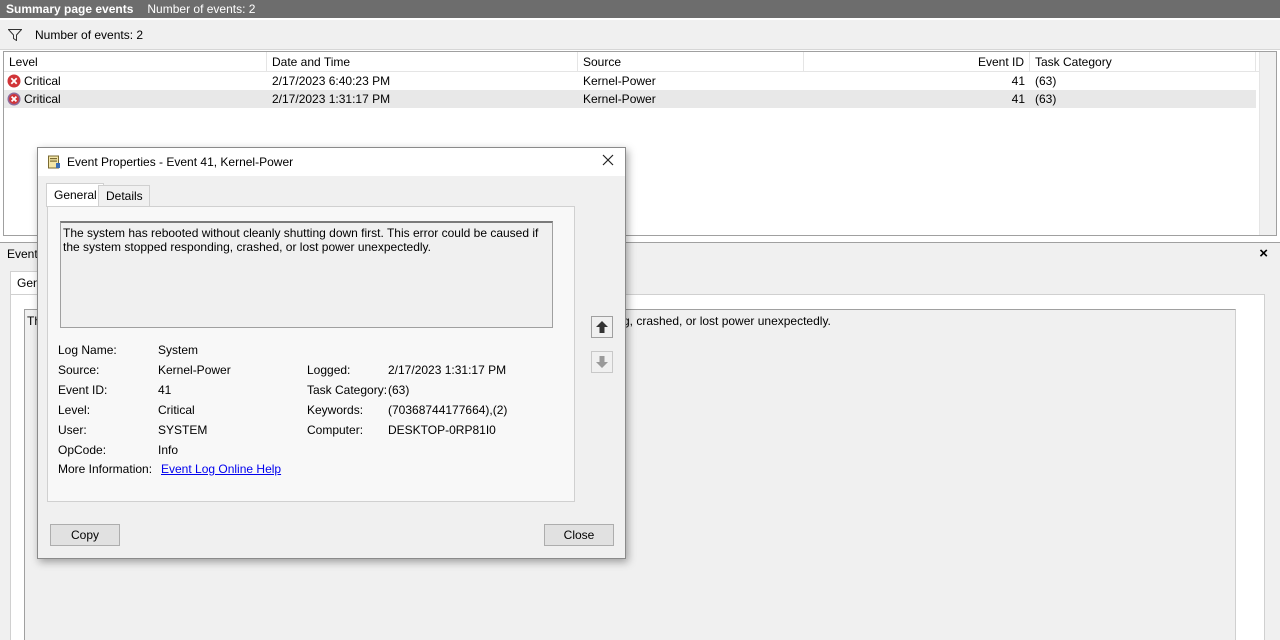  I want to click on summary-event-count: Number of events: 2, so click(201, 9).